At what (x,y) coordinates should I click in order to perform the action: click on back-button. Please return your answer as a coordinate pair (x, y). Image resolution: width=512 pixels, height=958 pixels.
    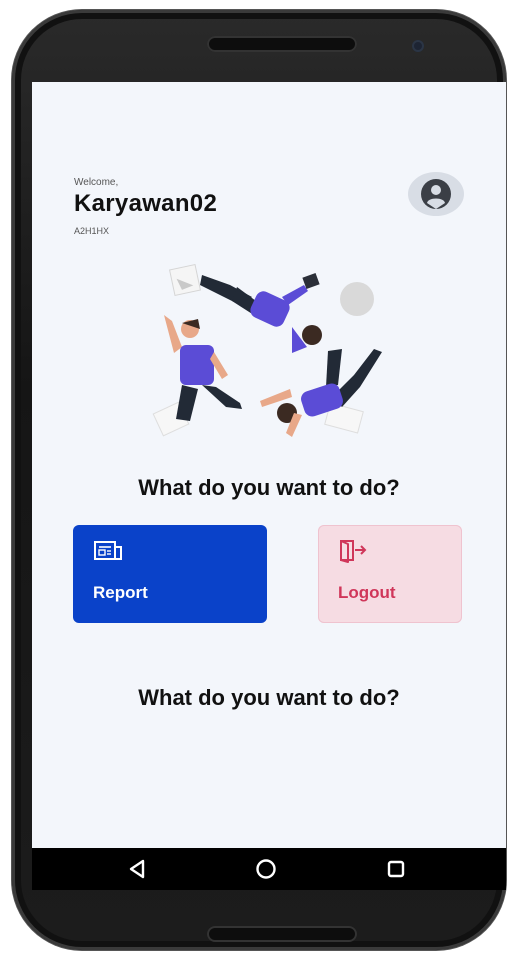
    Looking at the image, I should click on (137, 869).